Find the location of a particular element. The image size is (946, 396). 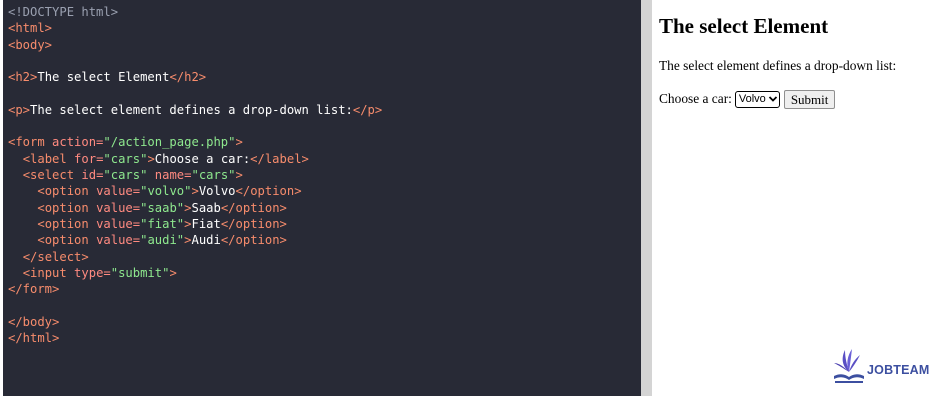

jobteam-logo: JOBTEAM is located at coordinates (881, 365).